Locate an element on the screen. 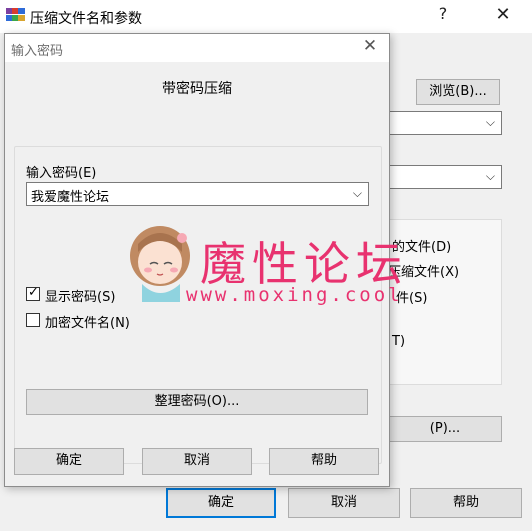  check-icon: ✓ is located at coordinates (33, 292).